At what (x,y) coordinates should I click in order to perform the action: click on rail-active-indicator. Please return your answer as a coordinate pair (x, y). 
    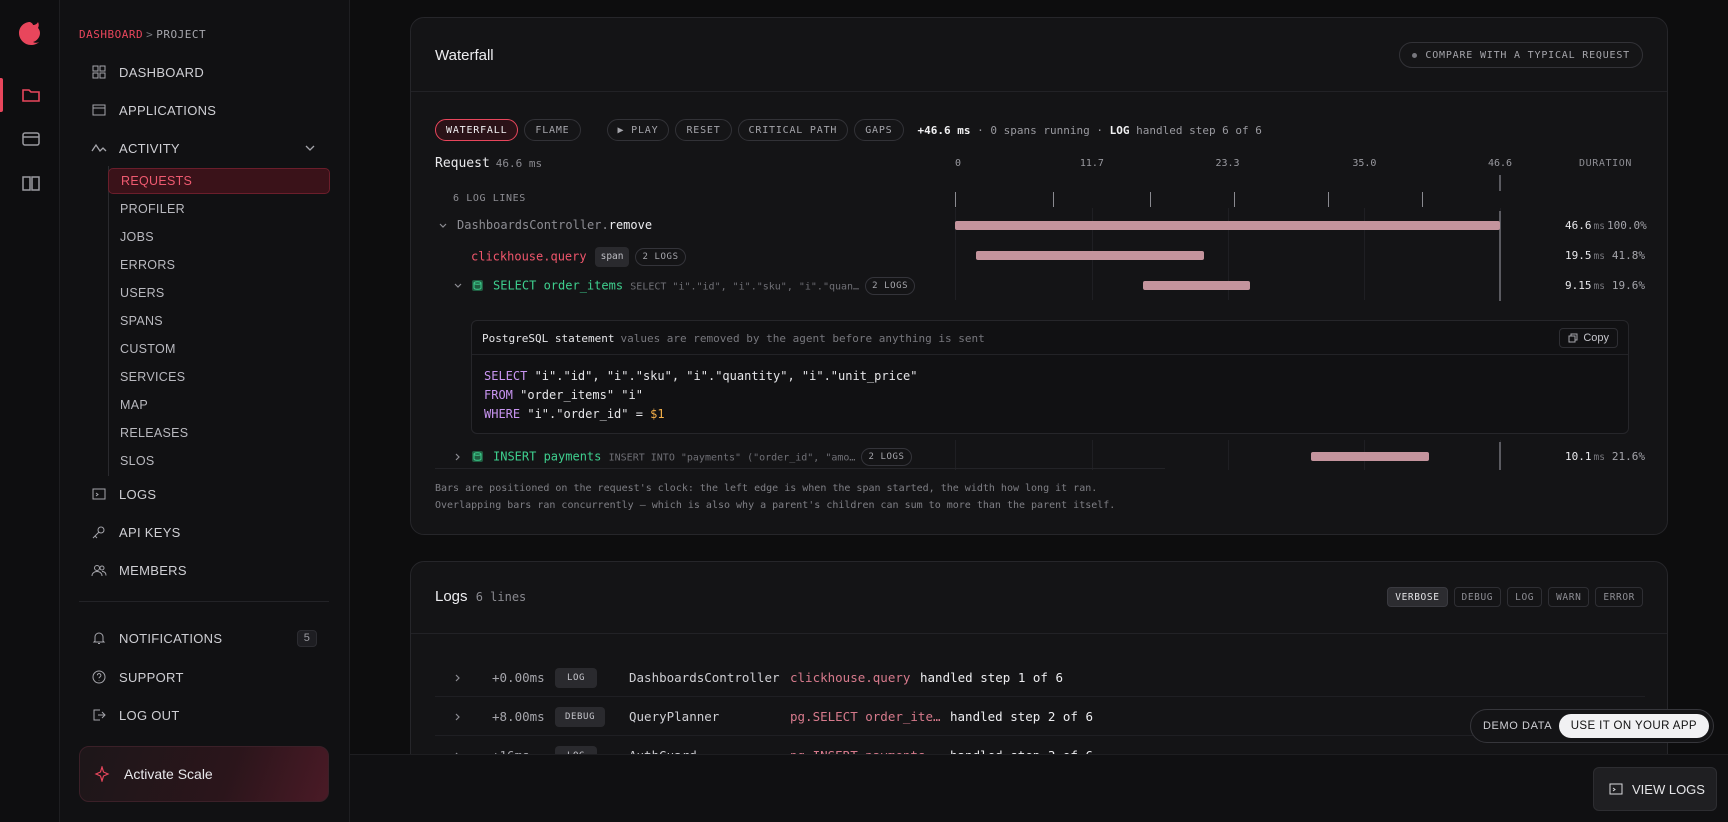
    Looking at the image, I should click on (1, 95).